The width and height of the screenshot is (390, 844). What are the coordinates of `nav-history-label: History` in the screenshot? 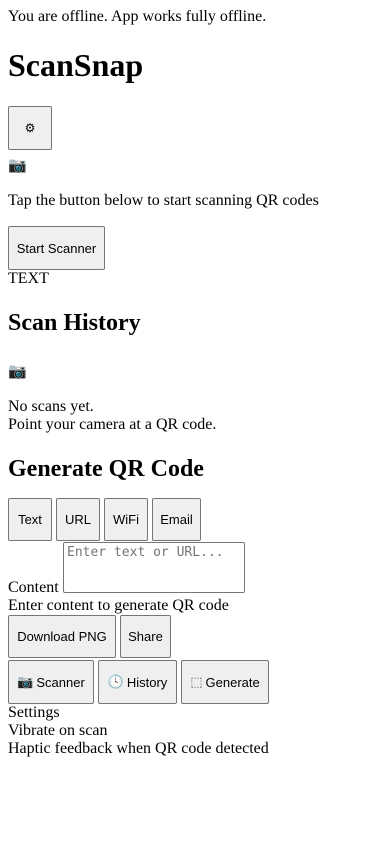 It's located at (147, 682).